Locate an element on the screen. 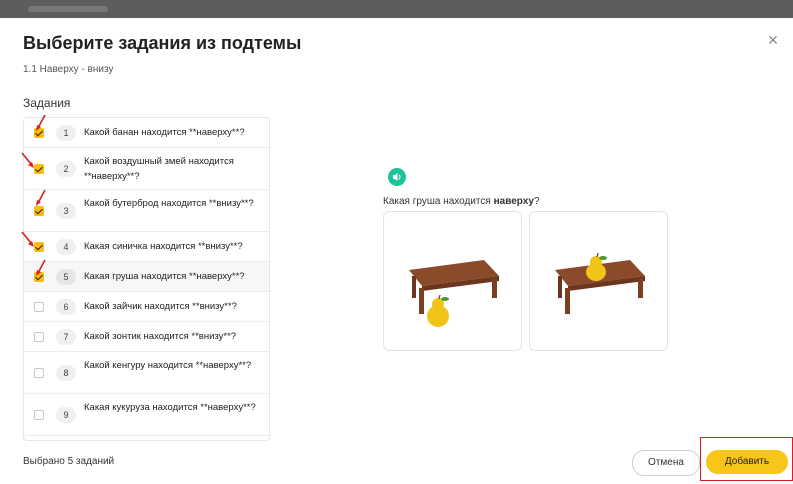  task-number: 1 is located at coordinates (66, 133).